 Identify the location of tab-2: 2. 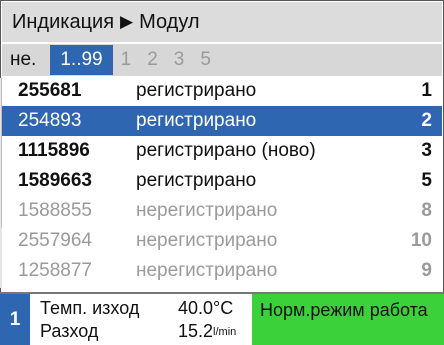
(152, 60).